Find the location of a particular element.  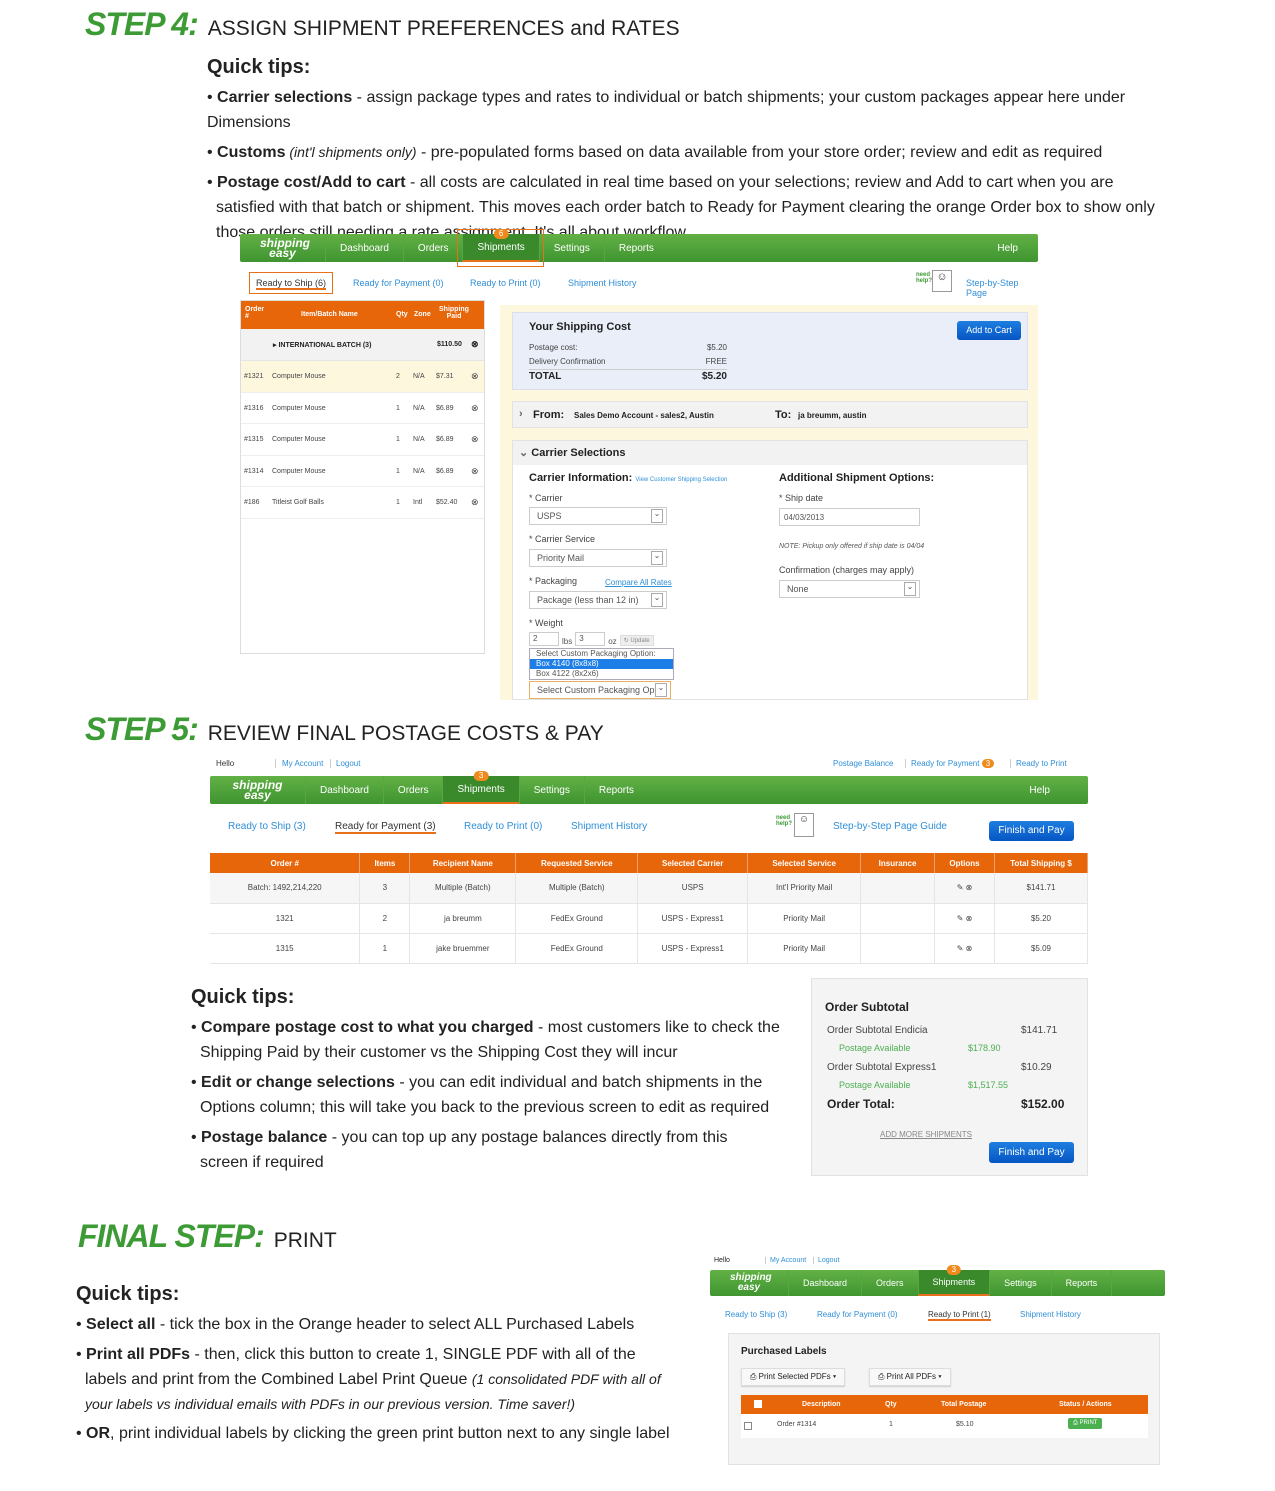

cell: $52.40 is located at coordinates (447, 502).